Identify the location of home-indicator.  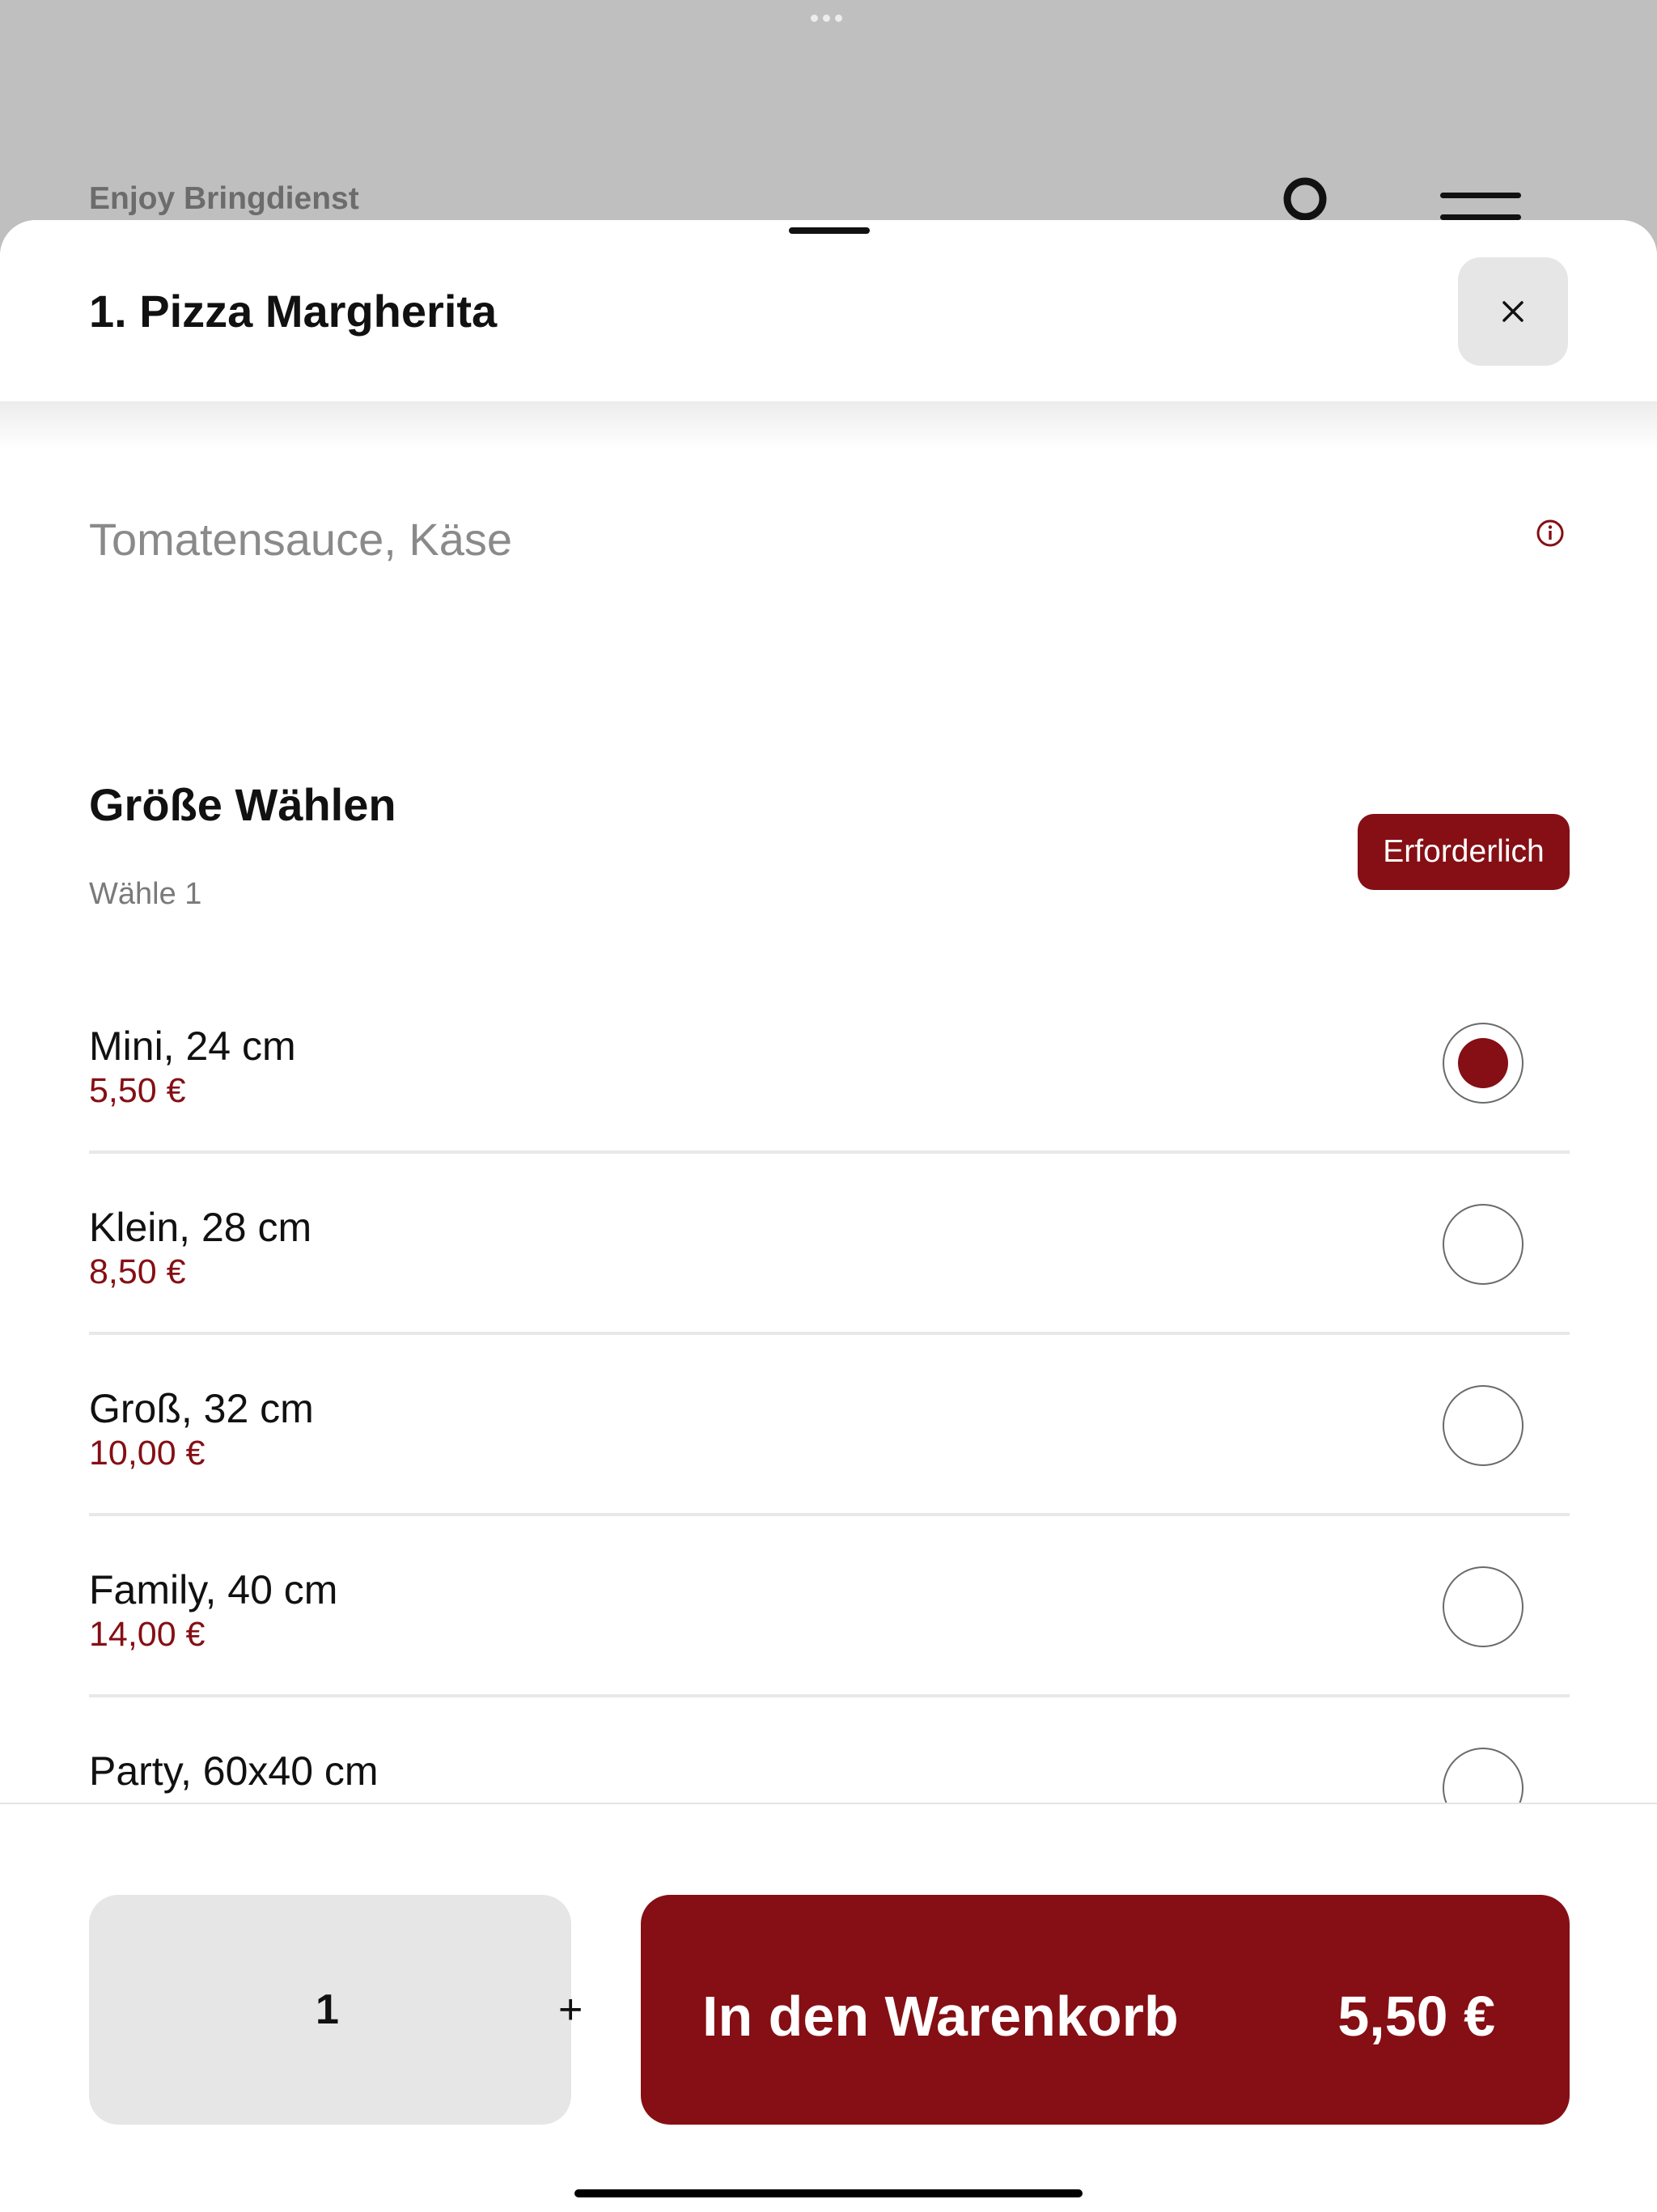
(828, 2193).